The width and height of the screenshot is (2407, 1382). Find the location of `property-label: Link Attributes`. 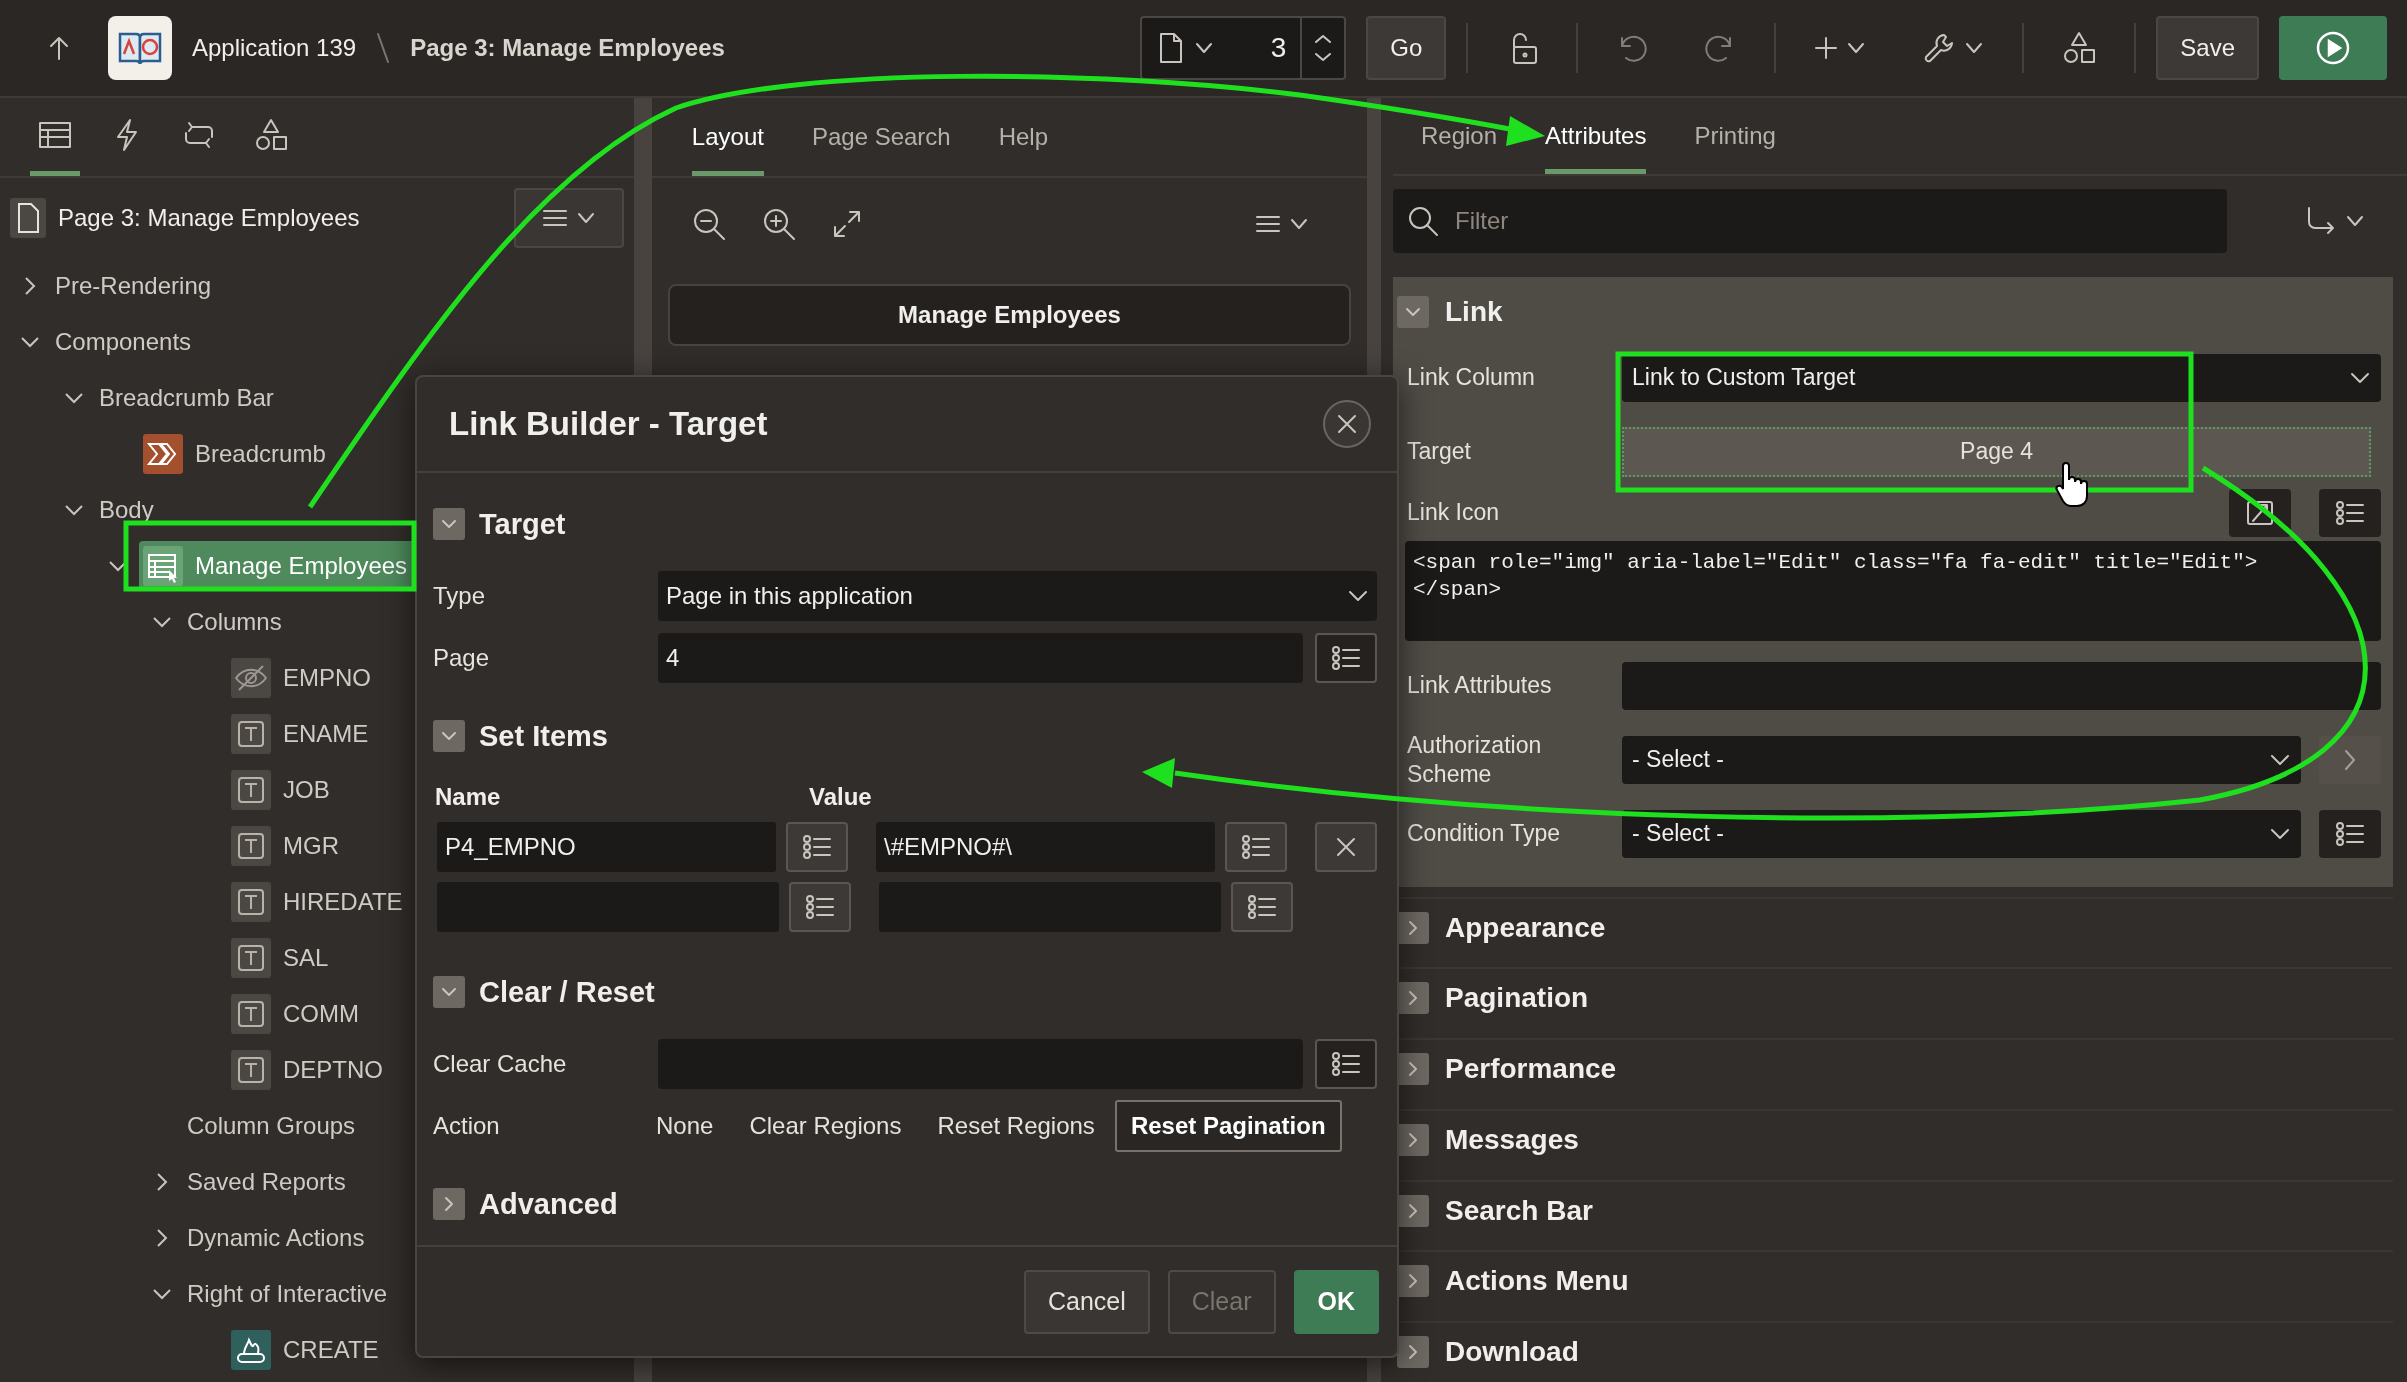

property-label: Link Attributes is located at coordinates (1479, 685).